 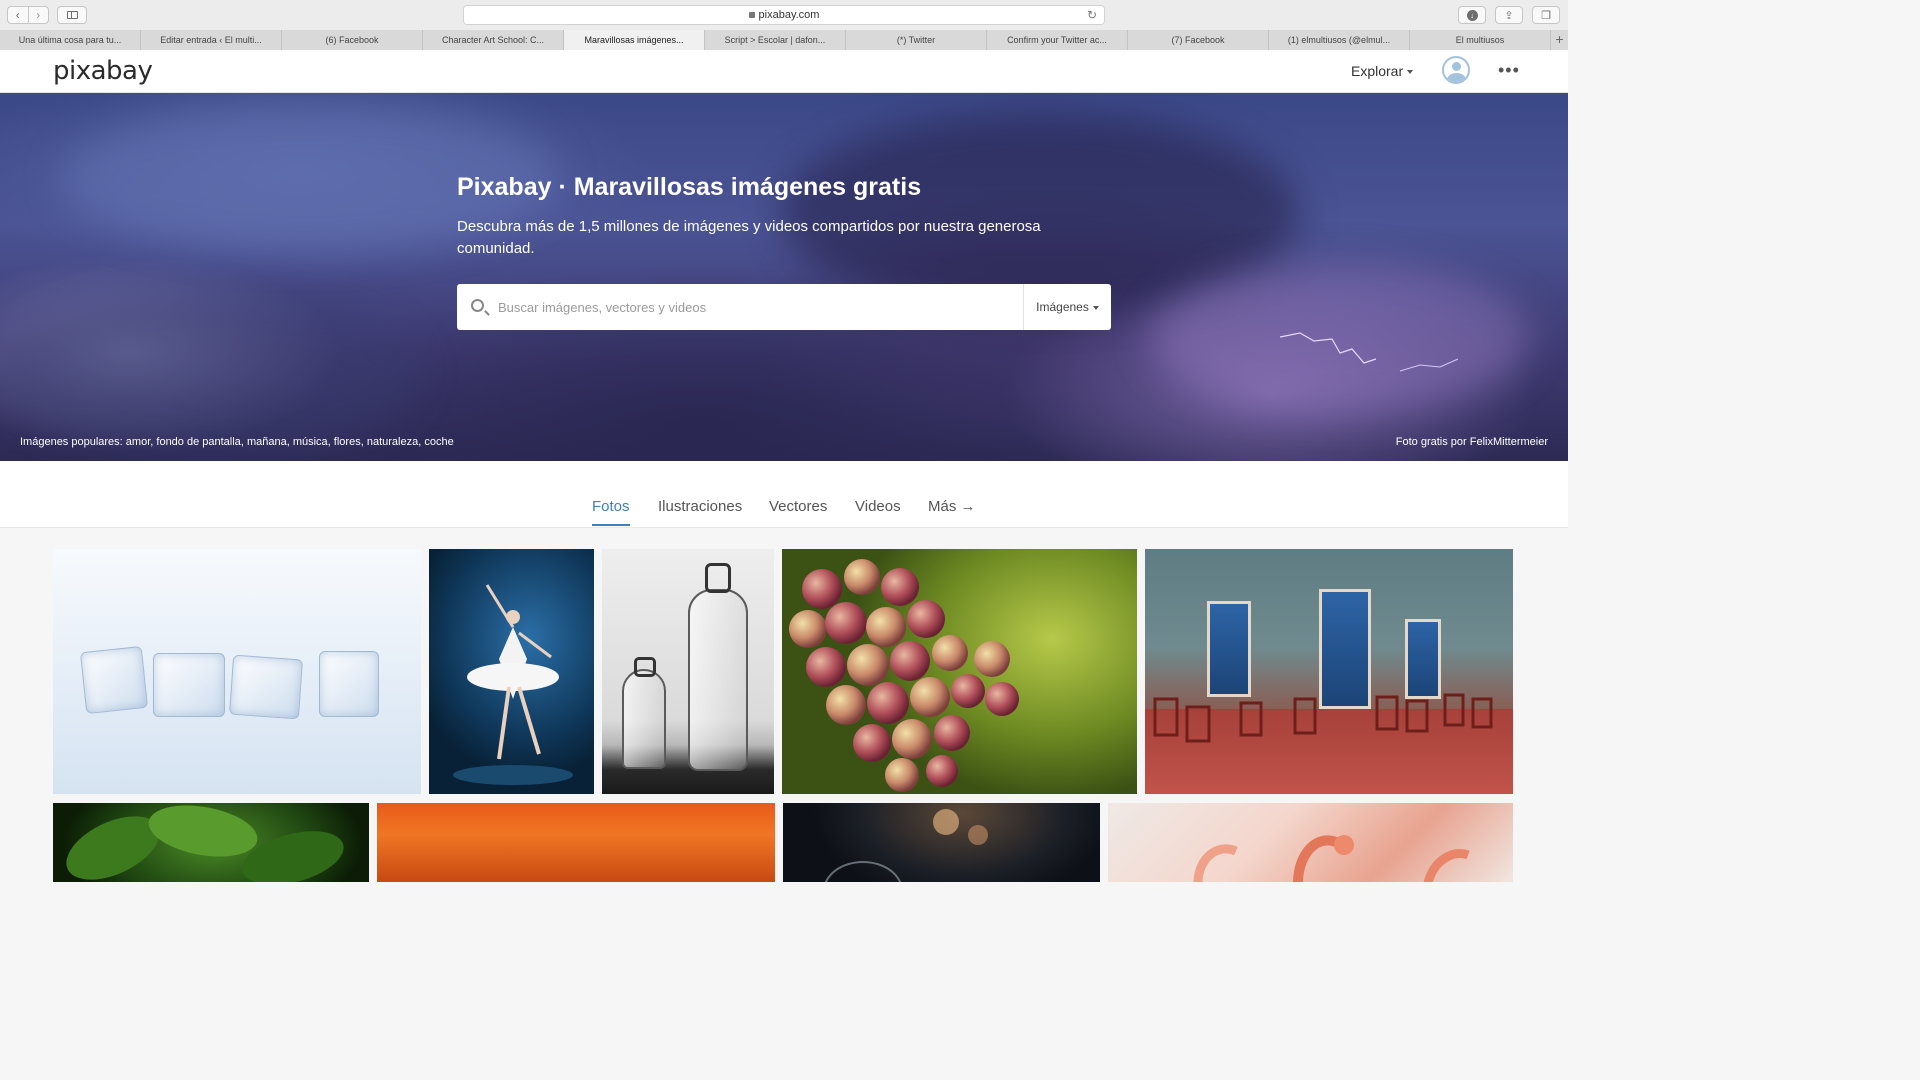 I want to click on photo-ice-cubes, so click(x=237, y=671).